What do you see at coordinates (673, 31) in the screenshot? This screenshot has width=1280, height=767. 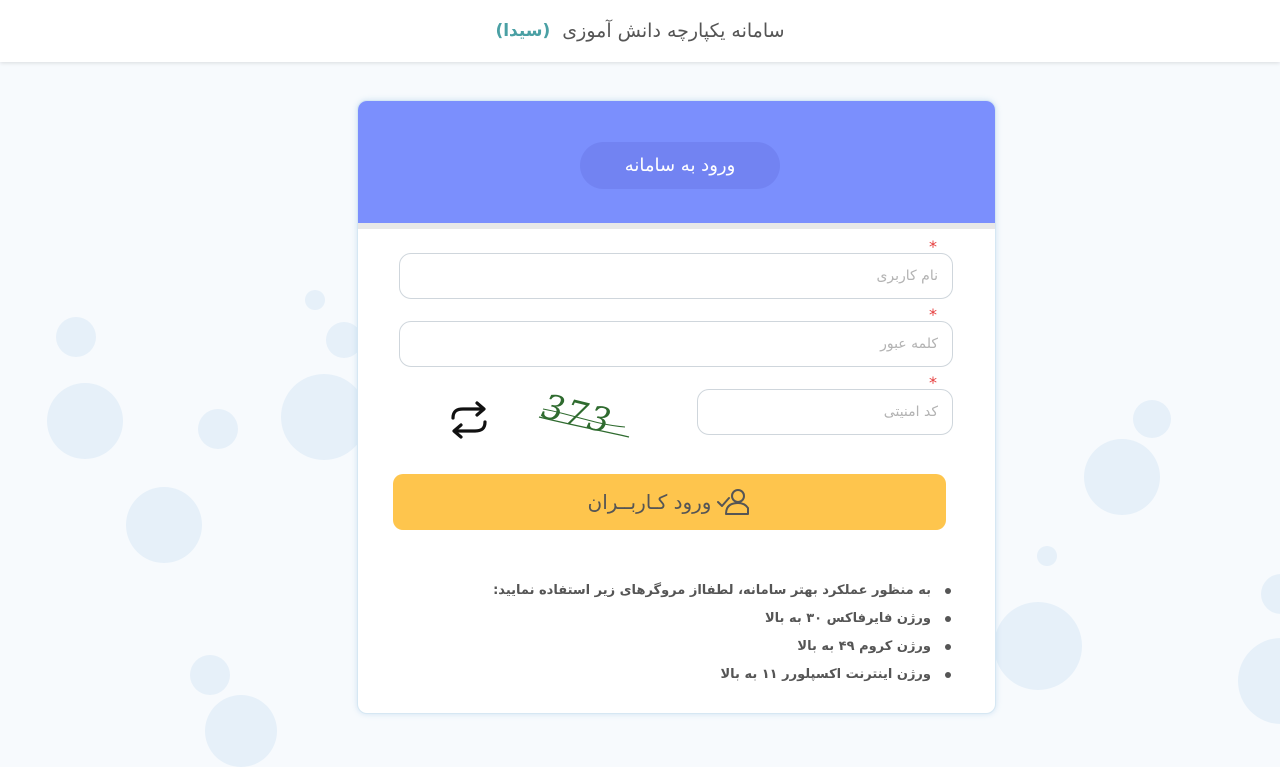 I see `page-title: سامانه یکپارچه دانش آموزی` at bounding box center [673, 31].